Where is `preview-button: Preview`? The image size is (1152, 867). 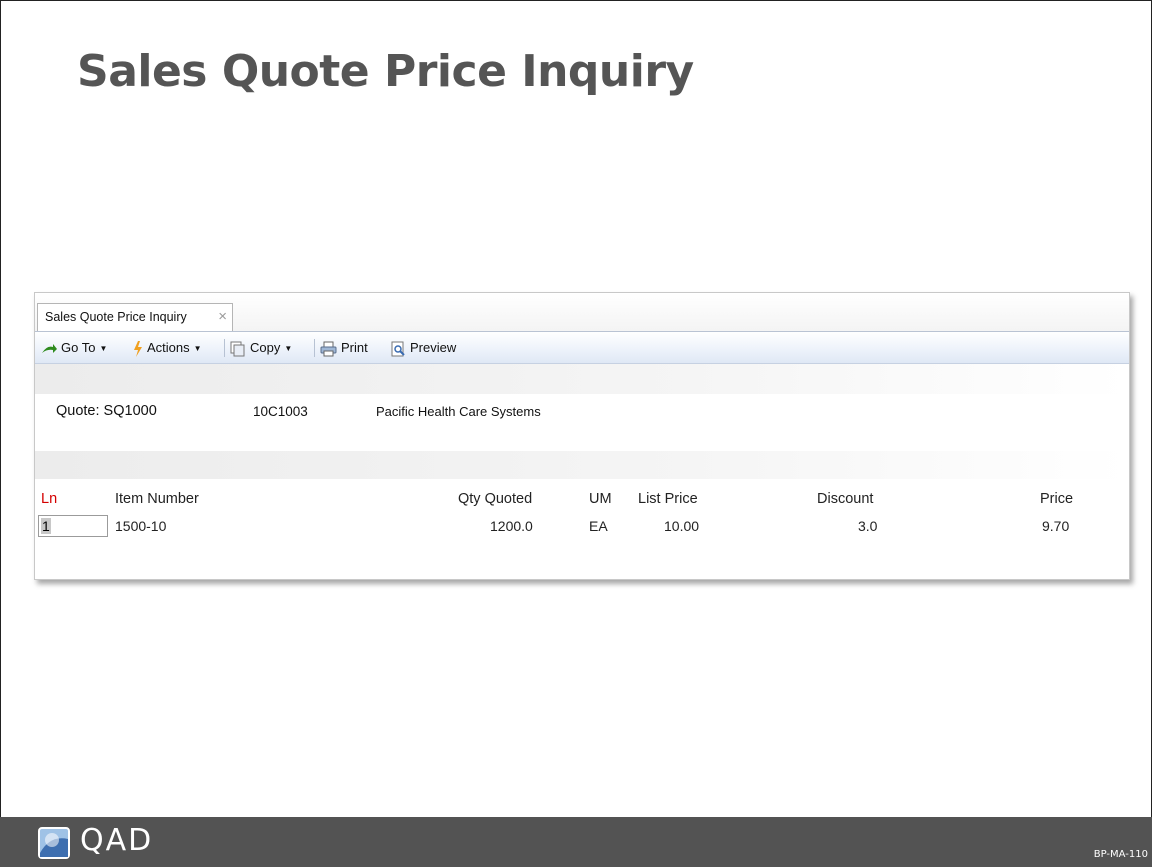
preview-button: Preview is located at coordinates (423, 348).